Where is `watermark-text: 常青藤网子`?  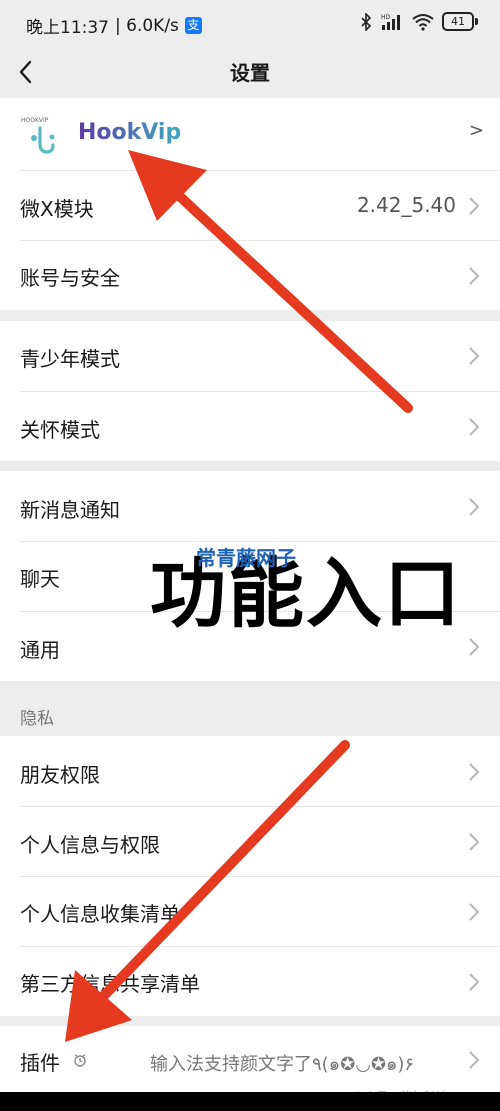 watermark-text: 常青藤网子 is located at coordinates (246, 558).